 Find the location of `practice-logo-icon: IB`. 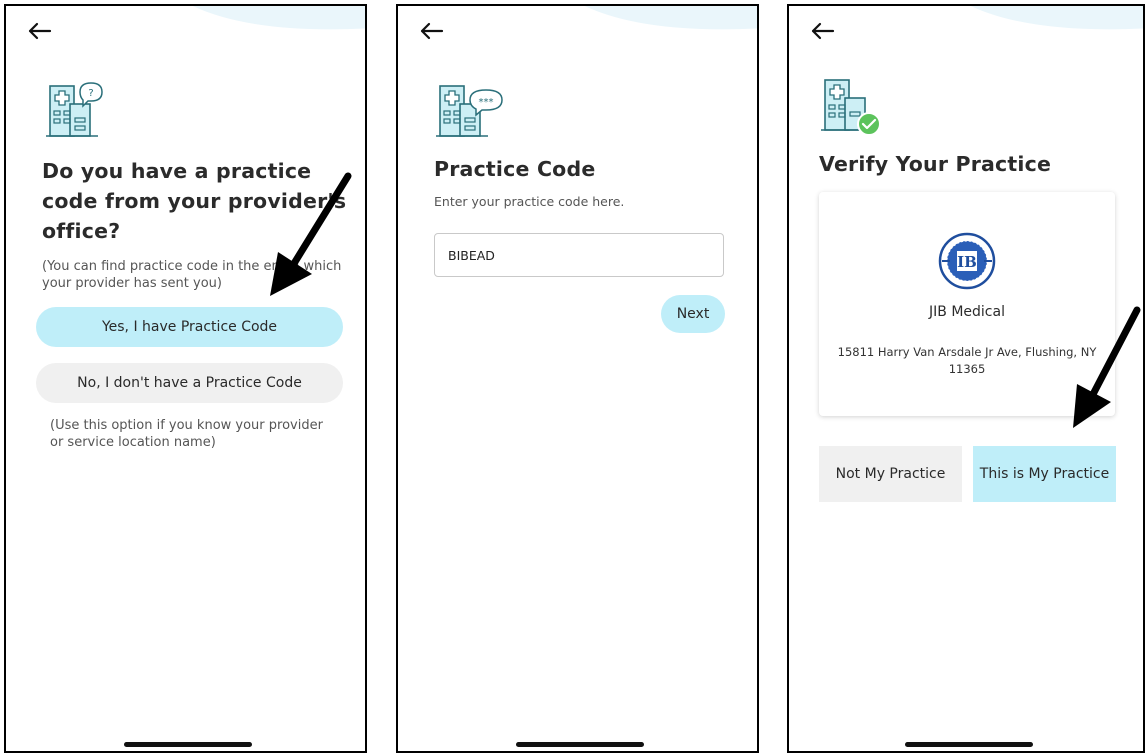

practice-logo-icon: IB is located at coordinates (967, 261).